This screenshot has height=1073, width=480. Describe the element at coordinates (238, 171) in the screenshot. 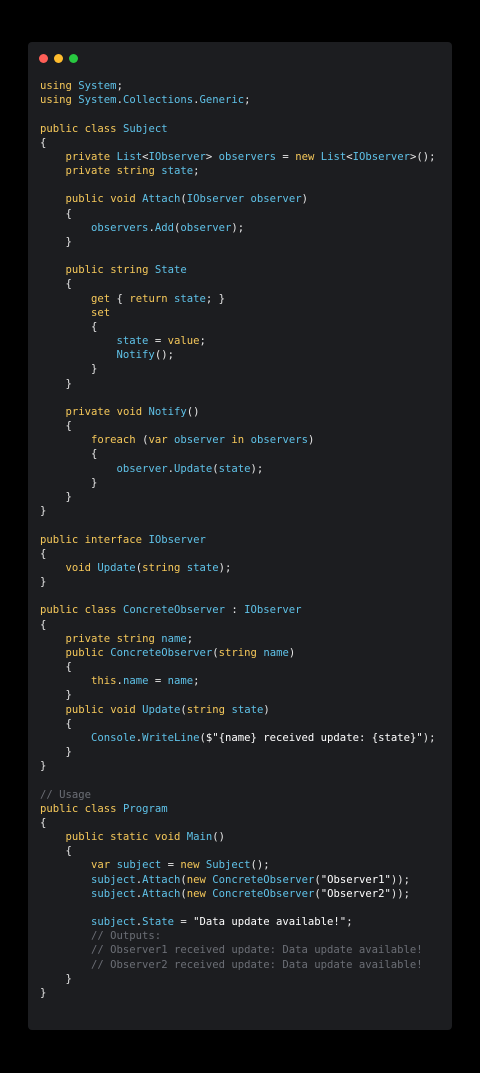

I see `code-line: private string state;` at that location.